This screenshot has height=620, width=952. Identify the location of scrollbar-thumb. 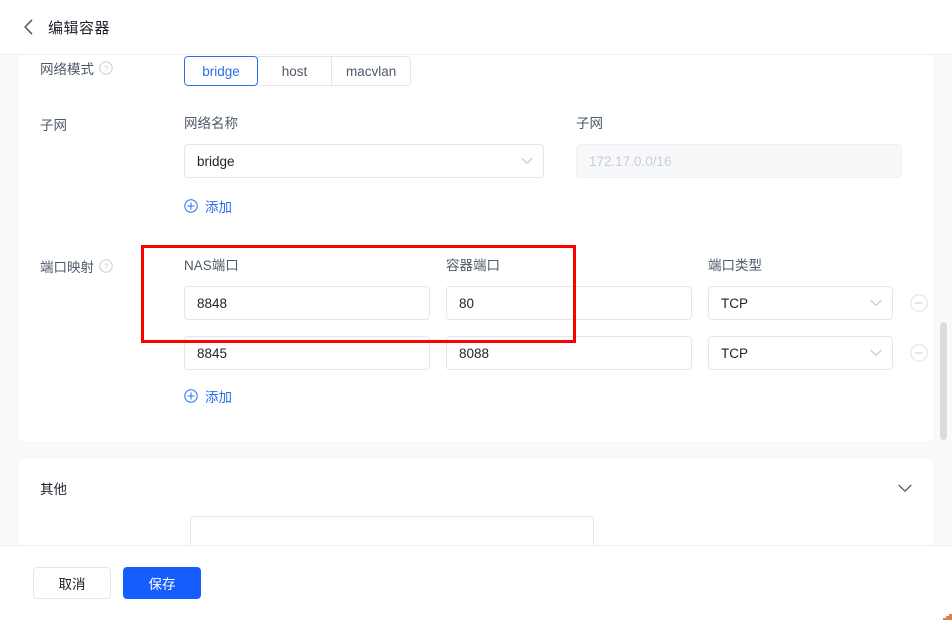
(943, 381).